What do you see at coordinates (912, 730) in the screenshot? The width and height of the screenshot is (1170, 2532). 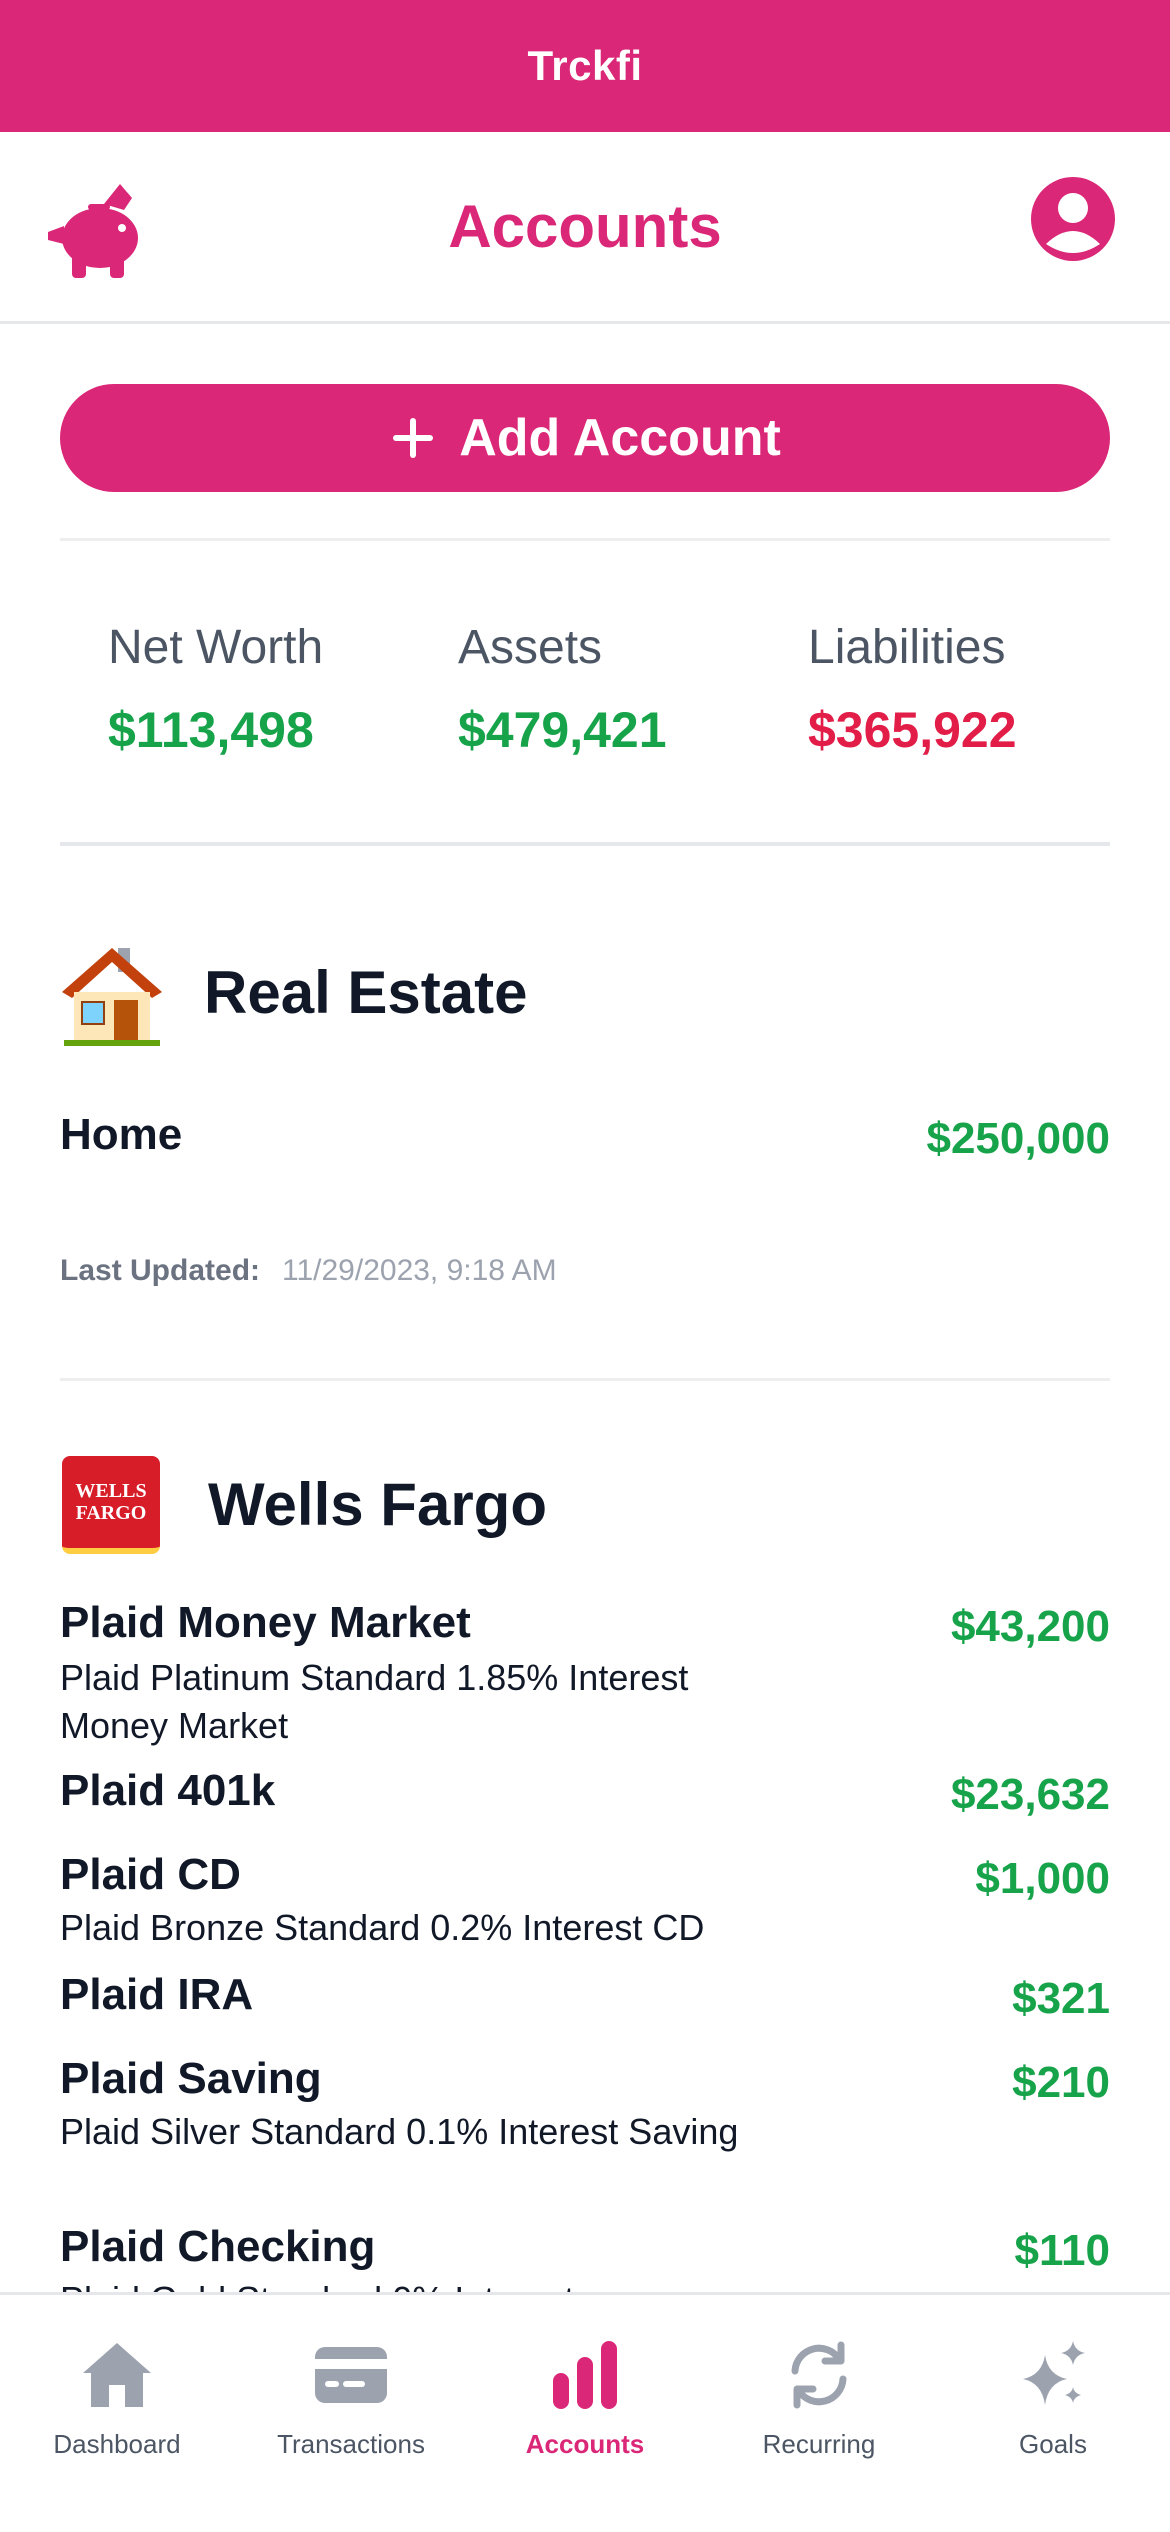 I see `liabilities-value: $365,922` at bounding box center [912, 730].